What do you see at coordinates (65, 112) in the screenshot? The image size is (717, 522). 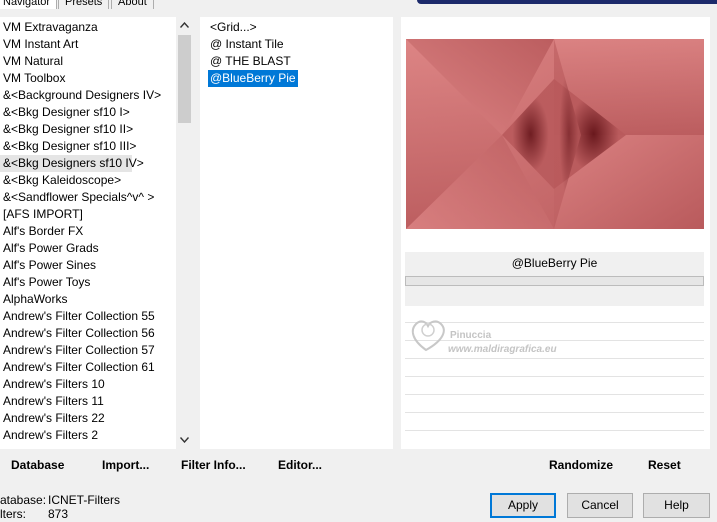 I see `filter-list-item: &<Bkg Designer sf10 I>` at bounding box center [65, 112].